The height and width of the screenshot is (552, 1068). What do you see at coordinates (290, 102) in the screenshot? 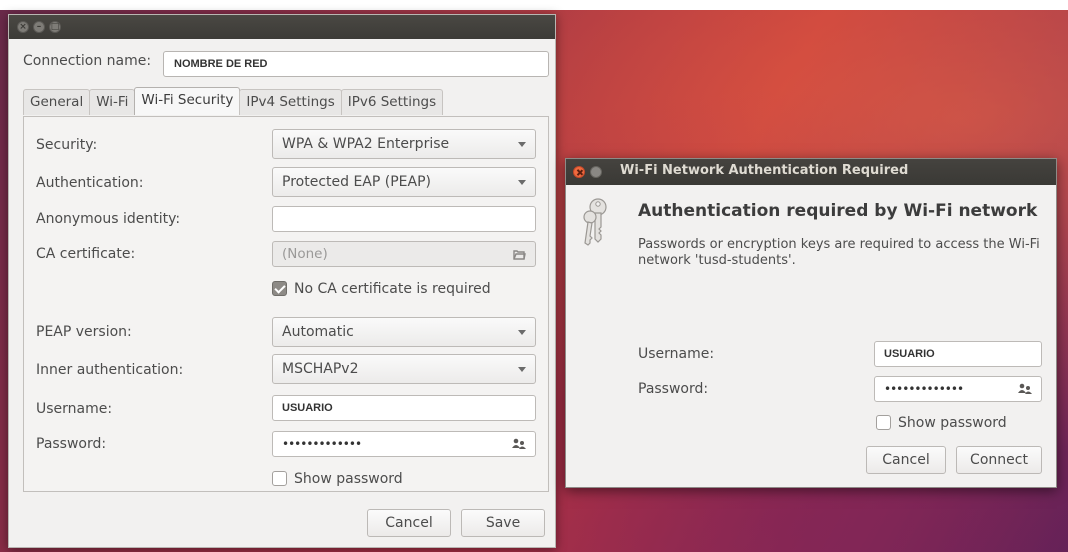
I see `tab-ipv4-settings: IPv4 Settings` at bounding box center [290, 102].